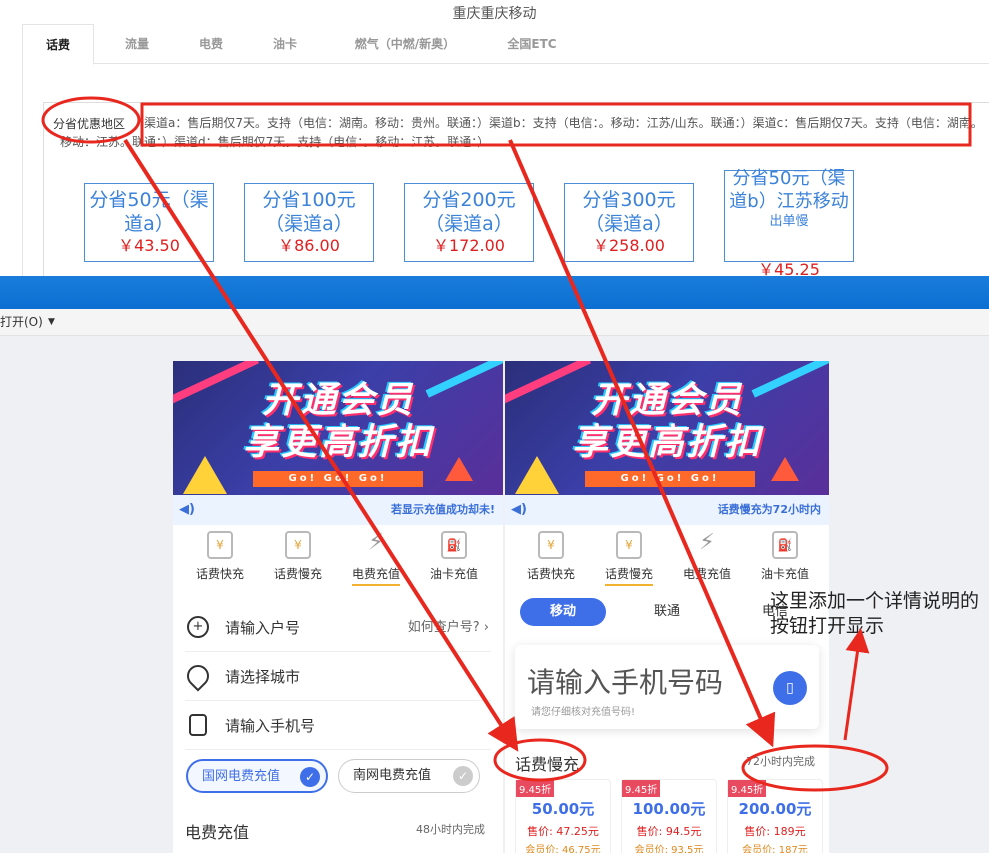 The image size is (989, 853). Describe the element at coordinates (450, 829) in the screenshot. I see `section-duration: 48小时内完成` at that location.